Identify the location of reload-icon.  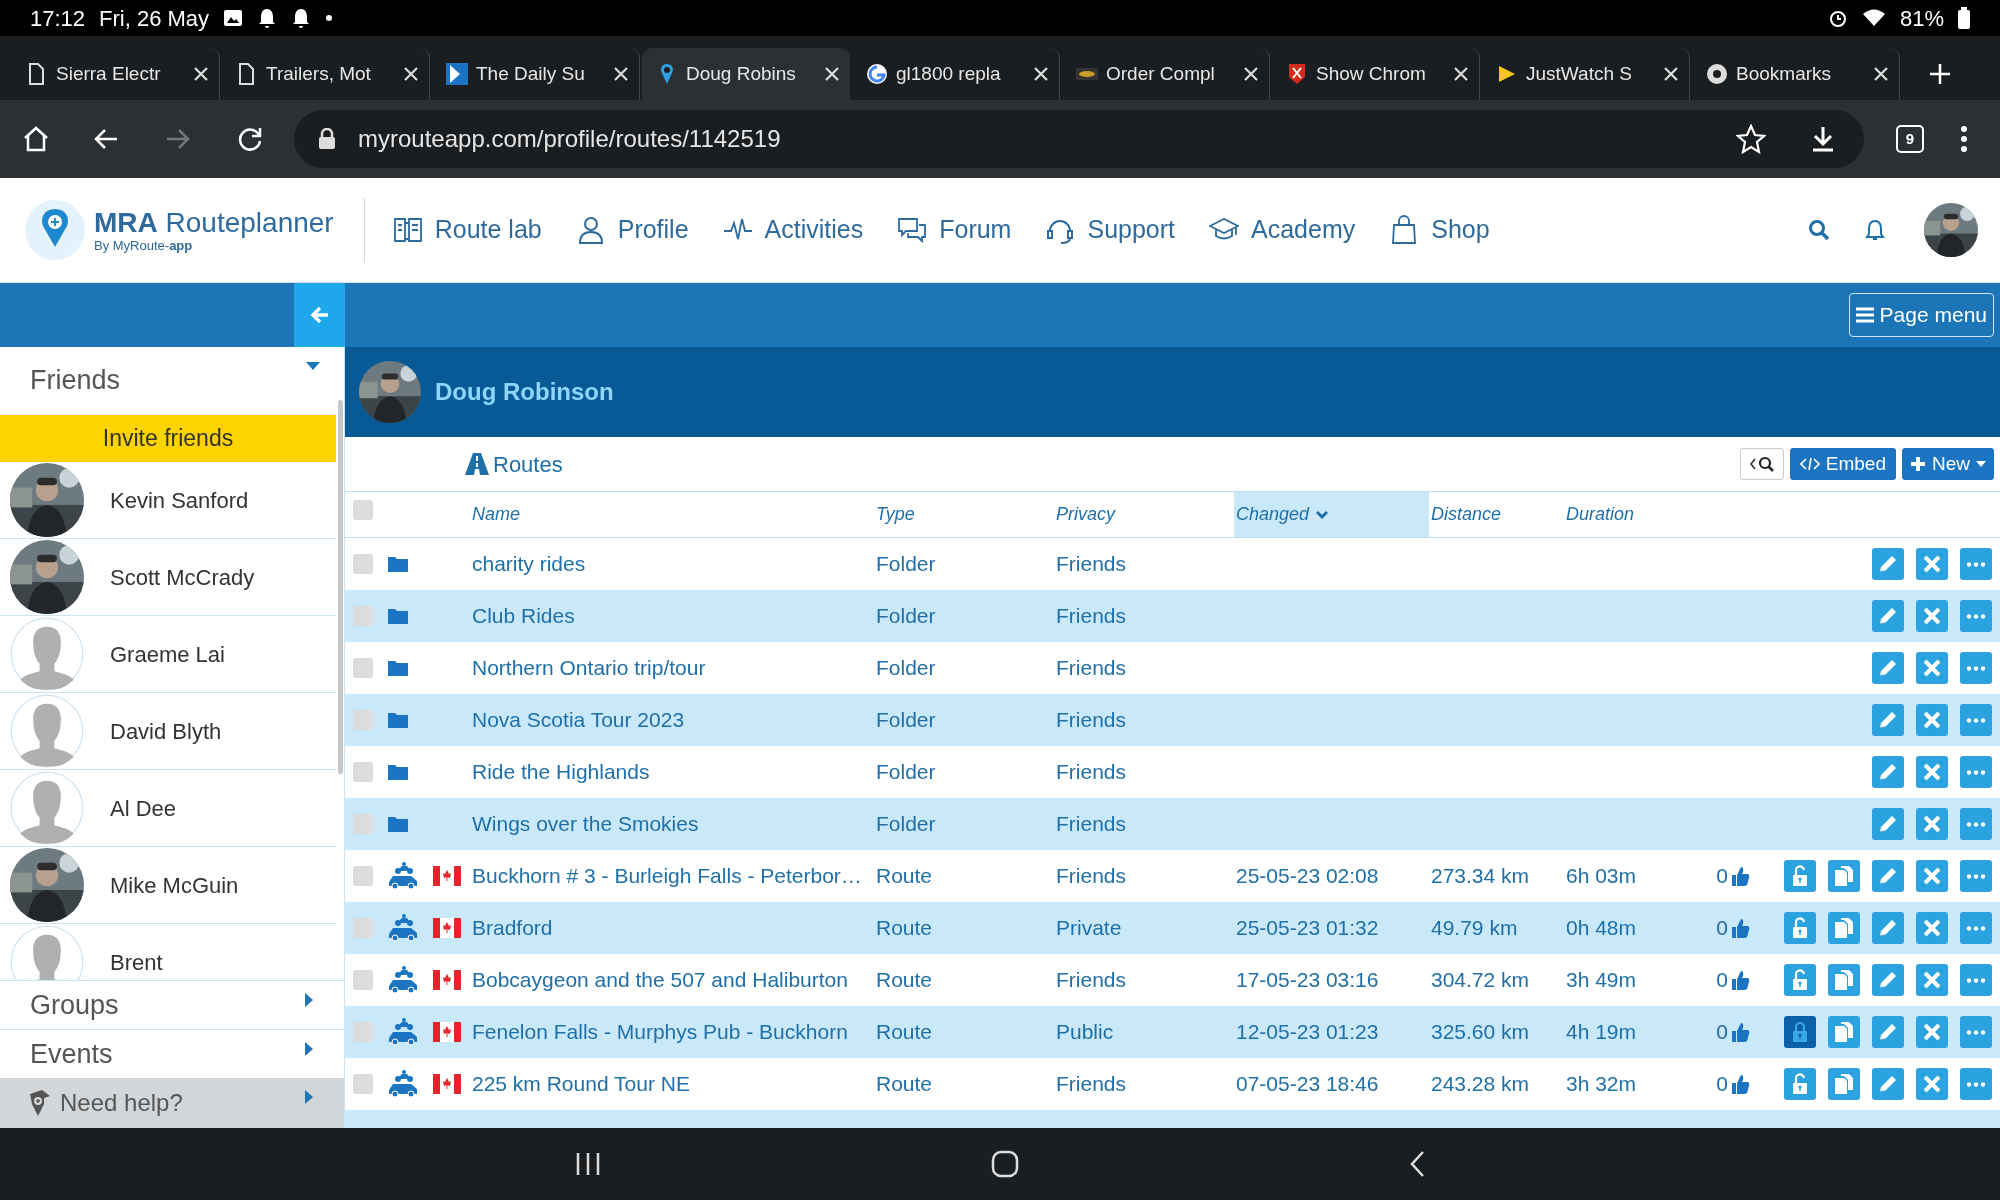
(250, 139).